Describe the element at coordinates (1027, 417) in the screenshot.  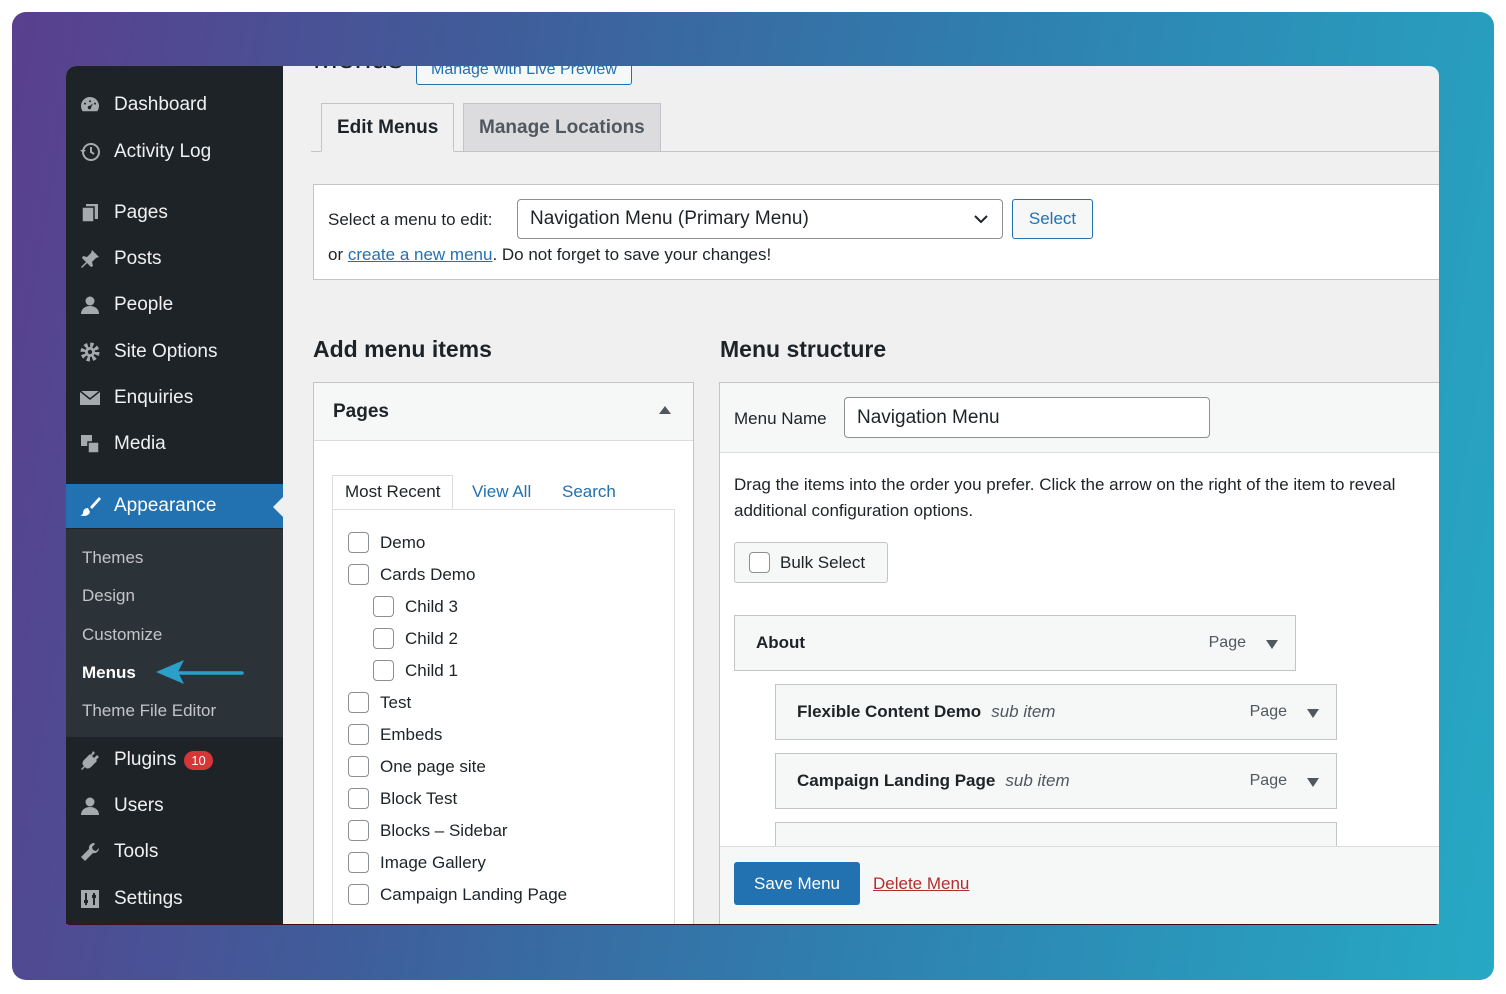
I see `menu-name-input: Navigation Menu` at that location.